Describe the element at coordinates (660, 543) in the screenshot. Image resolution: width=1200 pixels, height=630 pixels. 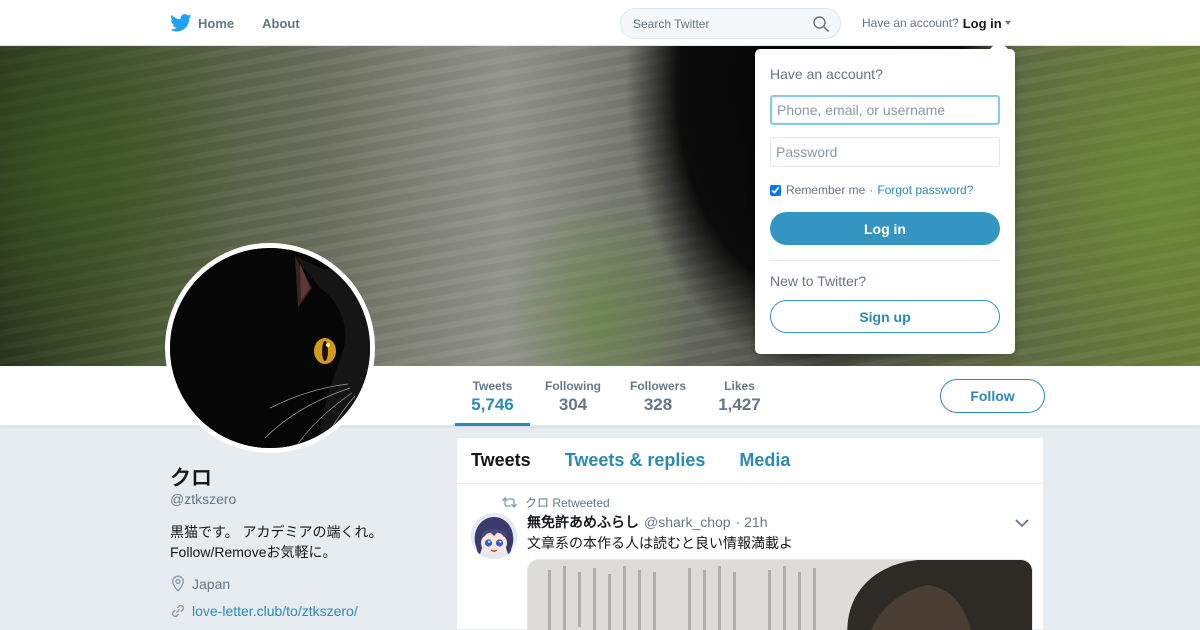
I see `tweet-text: 文章系の本作る人は読むと良い情報満載よ` at that location.